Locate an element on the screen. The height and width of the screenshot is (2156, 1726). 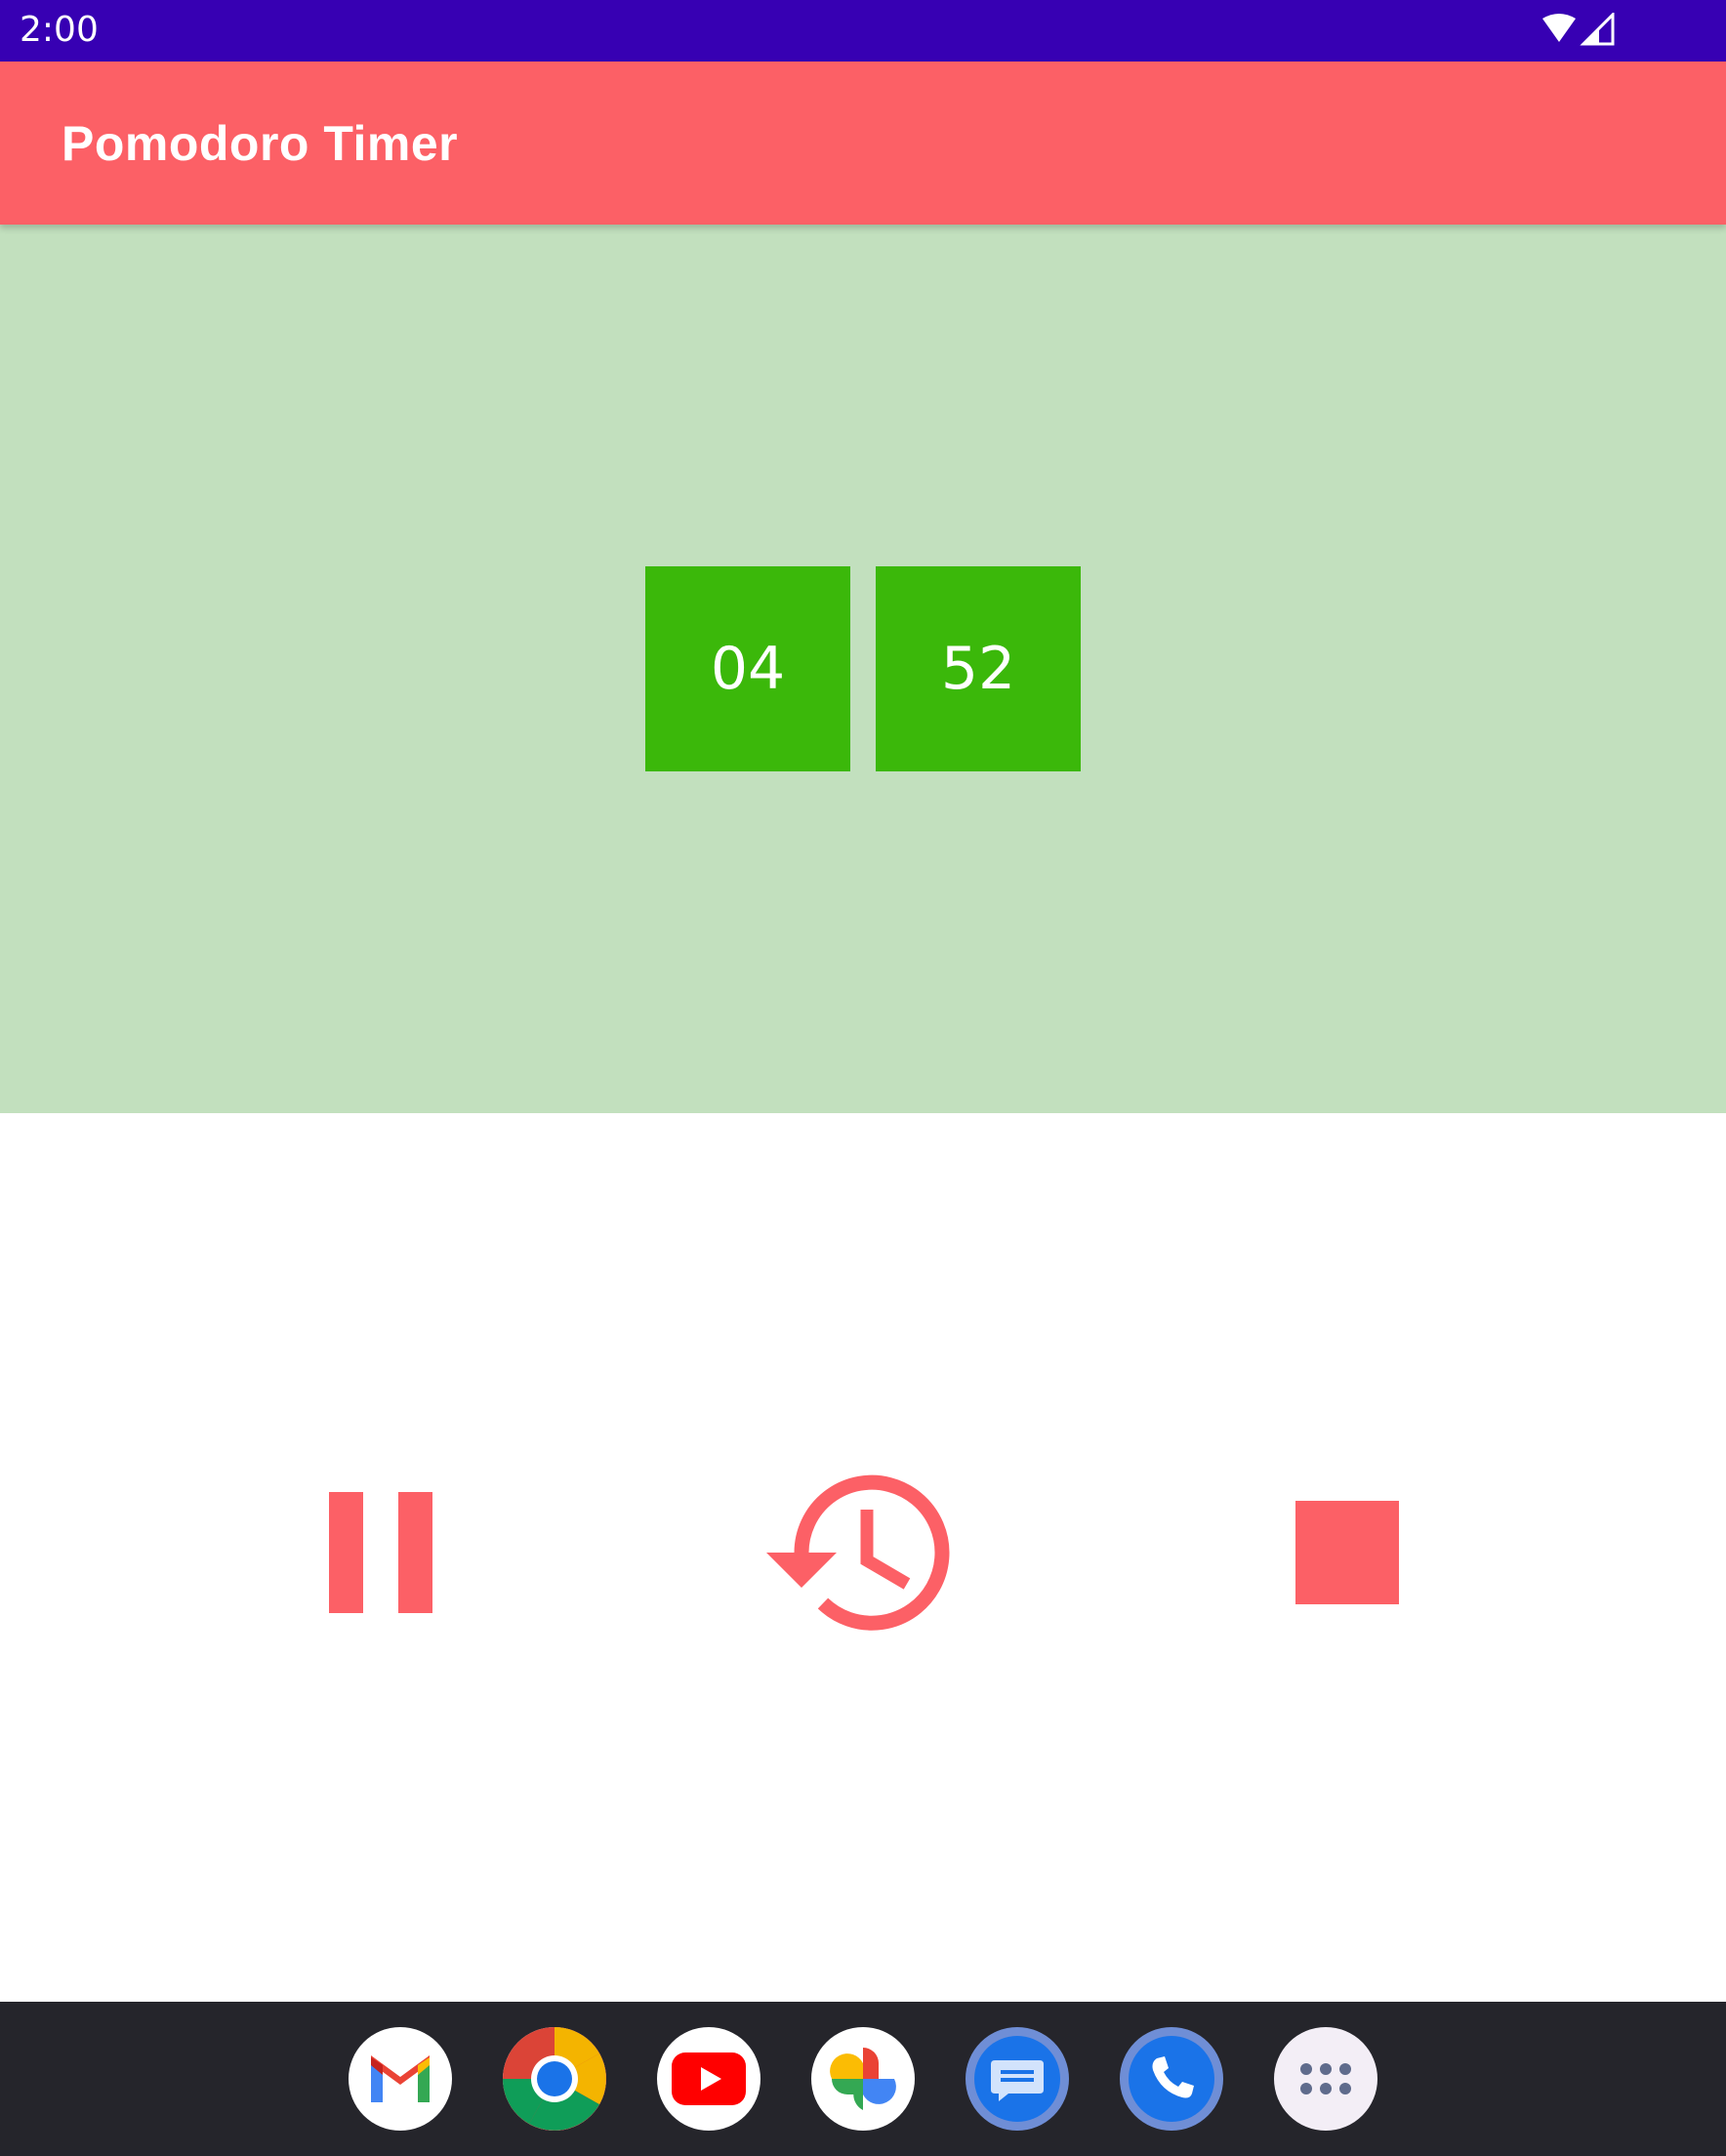
dock-app-drawer is located at coordinates (1325, 2079).